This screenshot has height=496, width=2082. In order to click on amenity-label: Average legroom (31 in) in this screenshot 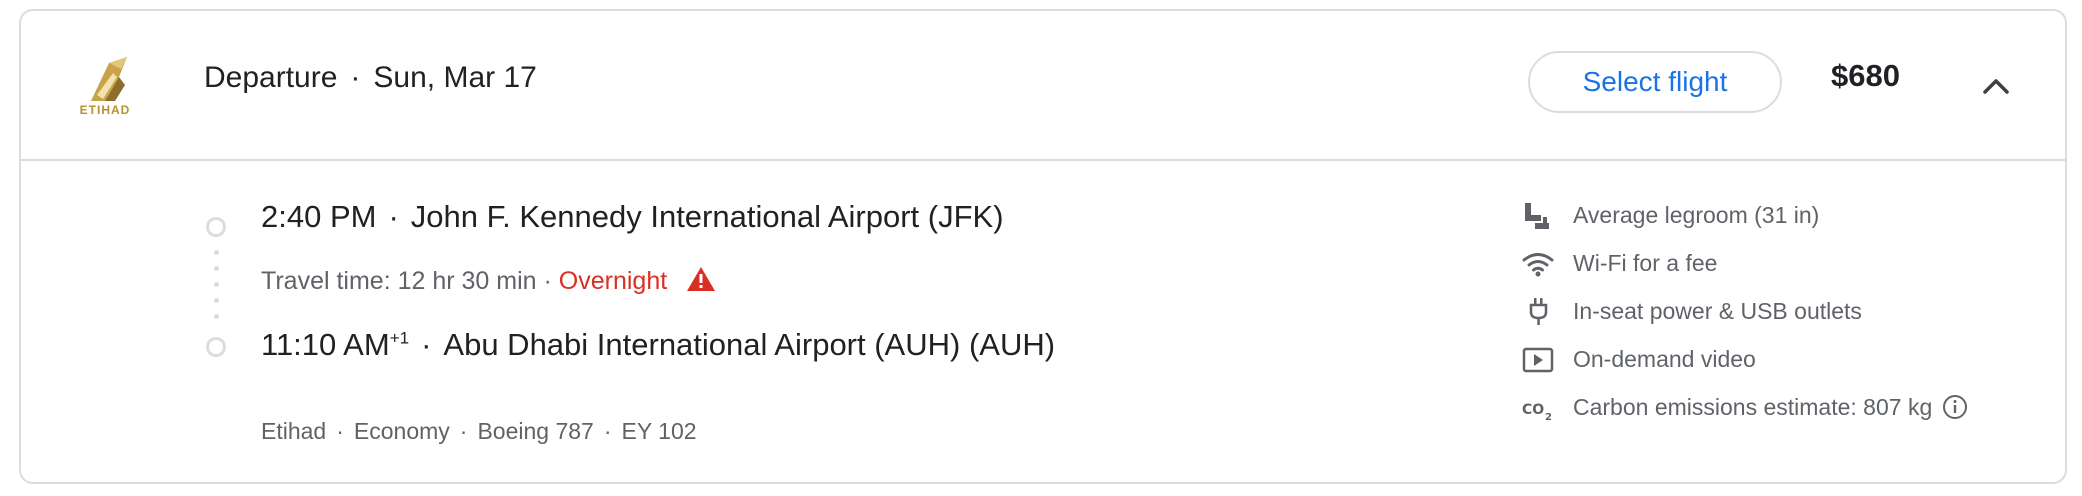, I will do `click(1696, 215)`.